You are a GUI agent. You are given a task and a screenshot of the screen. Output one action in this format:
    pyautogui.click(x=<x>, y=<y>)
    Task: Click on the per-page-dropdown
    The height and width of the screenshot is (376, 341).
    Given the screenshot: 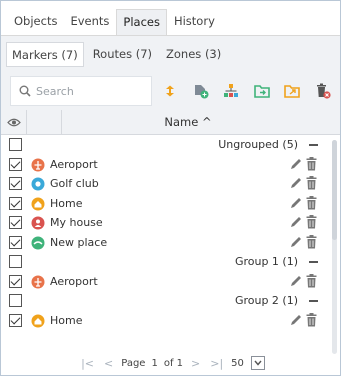 What is the action you would take?
    pyautogui.click(x=257, y=363)
    